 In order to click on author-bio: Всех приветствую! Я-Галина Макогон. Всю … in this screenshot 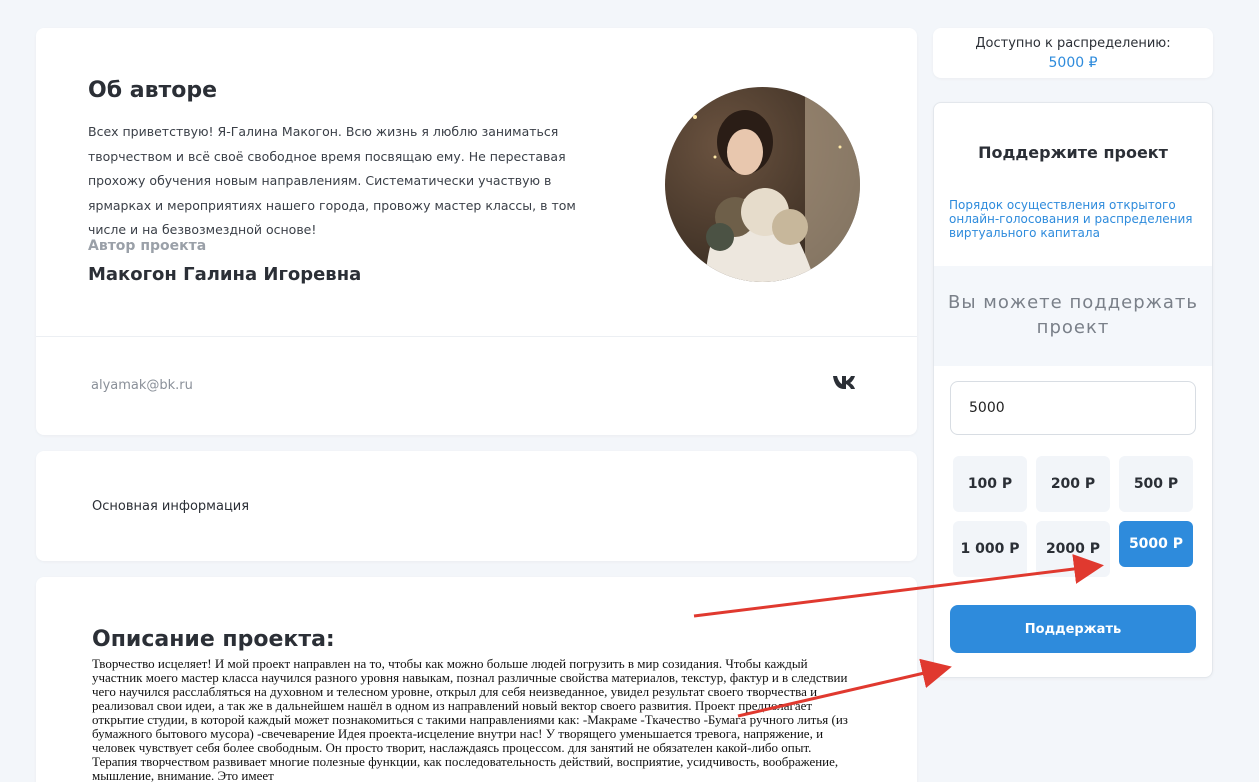, I will do `click(332, 180)`.